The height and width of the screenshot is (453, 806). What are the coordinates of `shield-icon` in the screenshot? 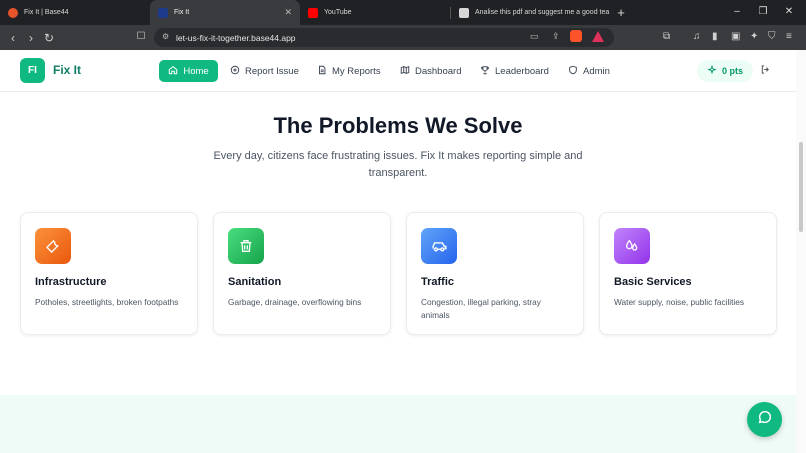 It's located at (573, 71).